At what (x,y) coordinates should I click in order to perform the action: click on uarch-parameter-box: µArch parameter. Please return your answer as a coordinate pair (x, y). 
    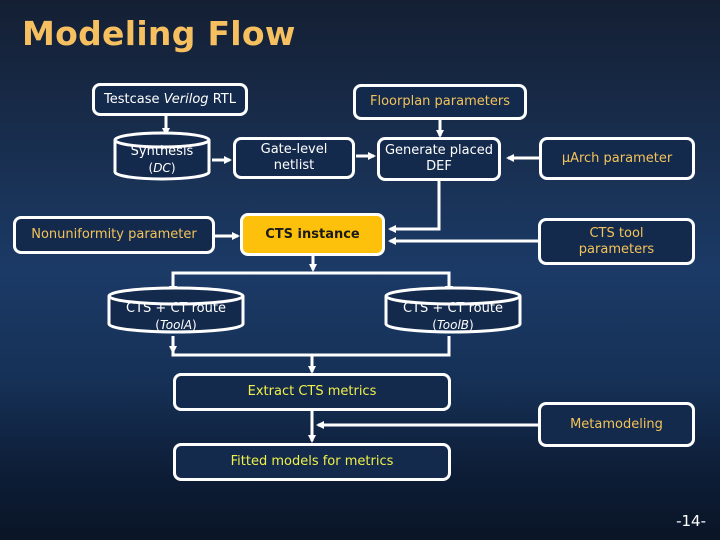
    Looking at the image, I should click on (617, 158).